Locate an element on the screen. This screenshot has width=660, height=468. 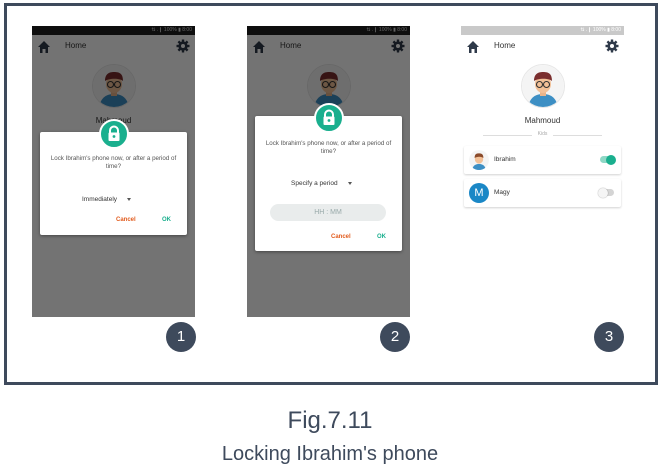
figure-caption: Locking Ibrahim's phone is located at coordinates (330, 454).